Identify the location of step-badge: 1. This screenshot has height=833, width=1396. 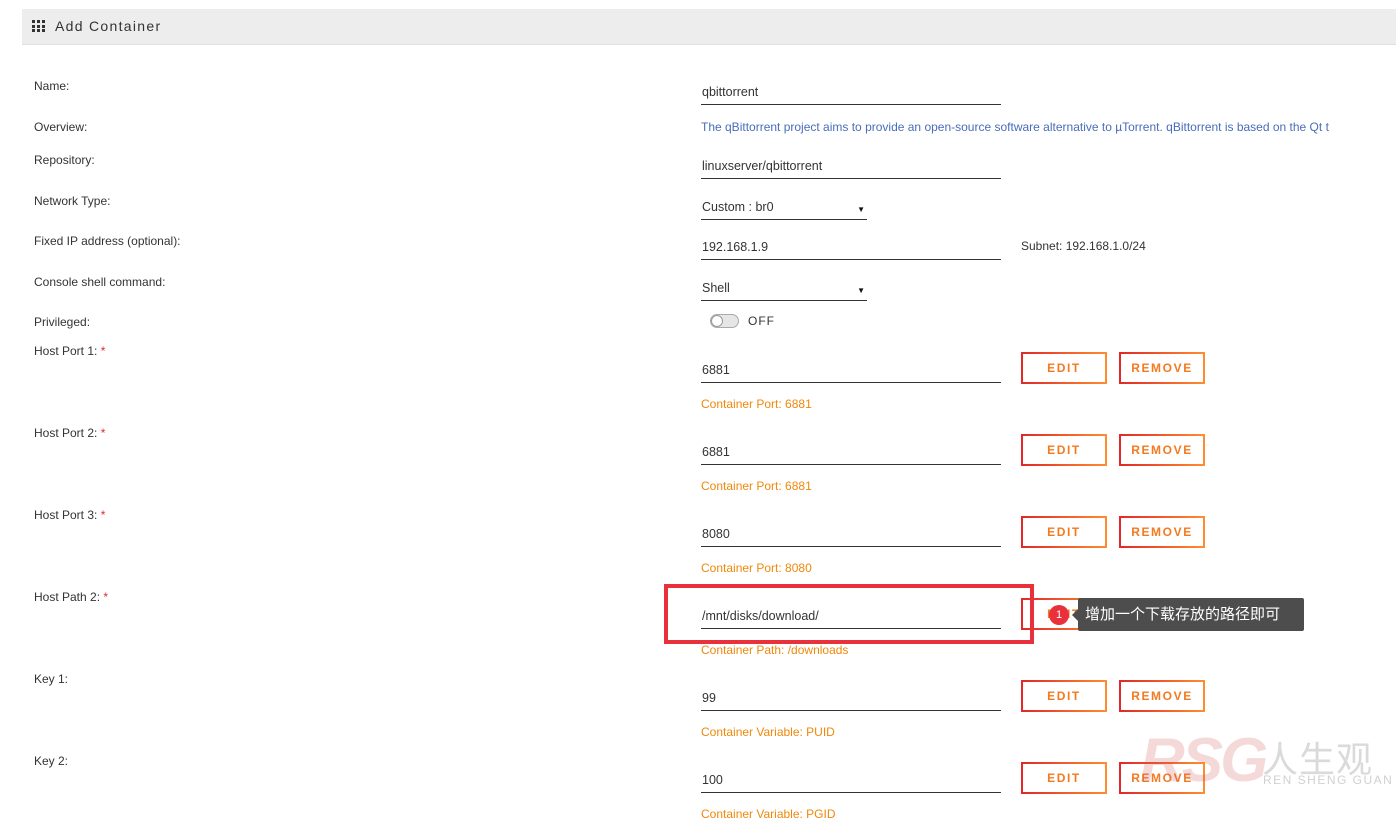
(1059, 615).